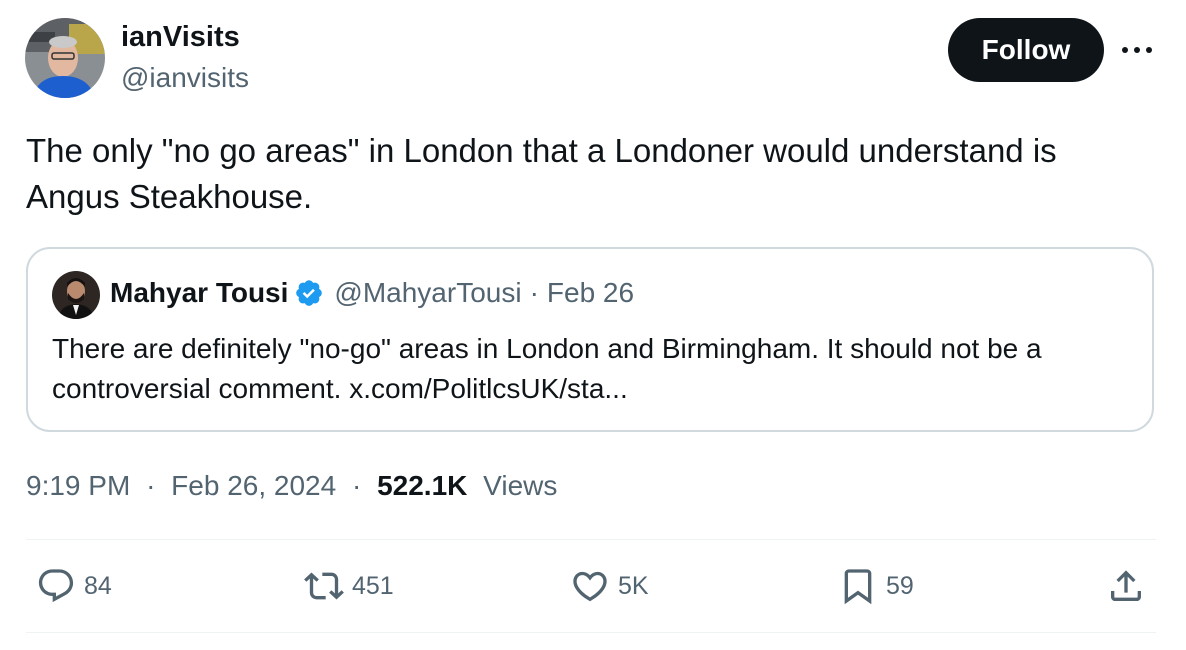  Describe the element at coordinates (422, 485) in the screenshot. I see `views-count: 522.1K` at that location.